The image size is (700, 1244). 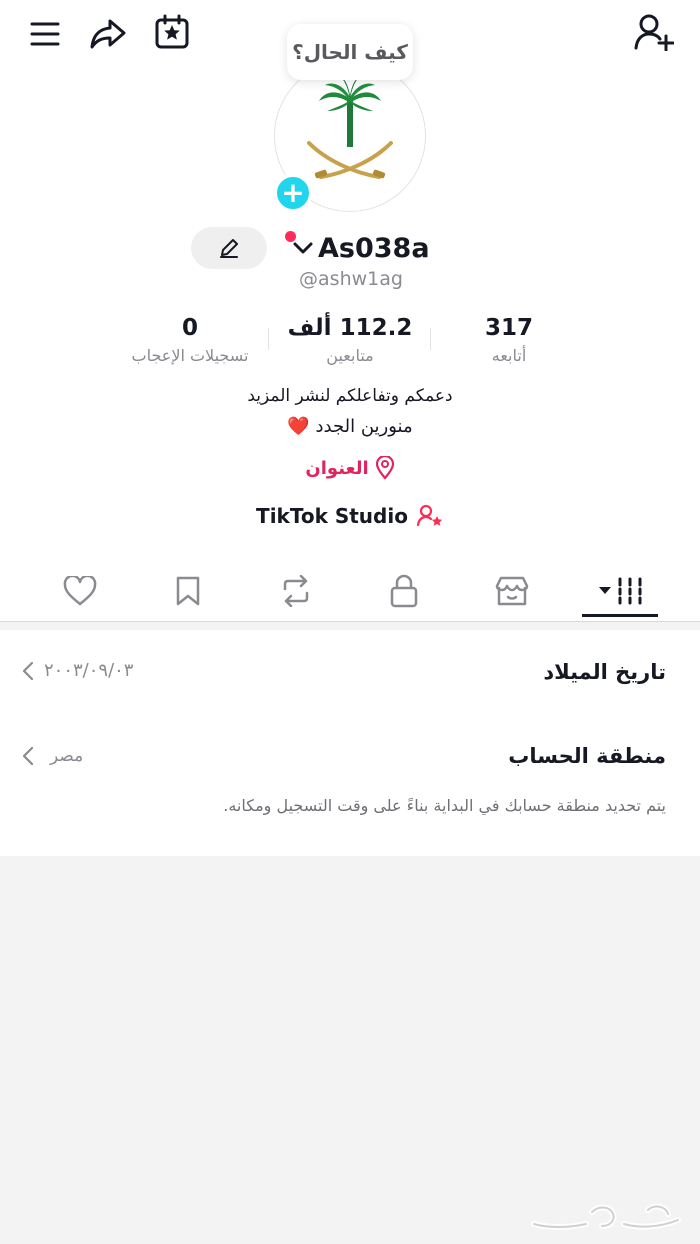 I want to click on tab-private, so click(x=404, y=591).